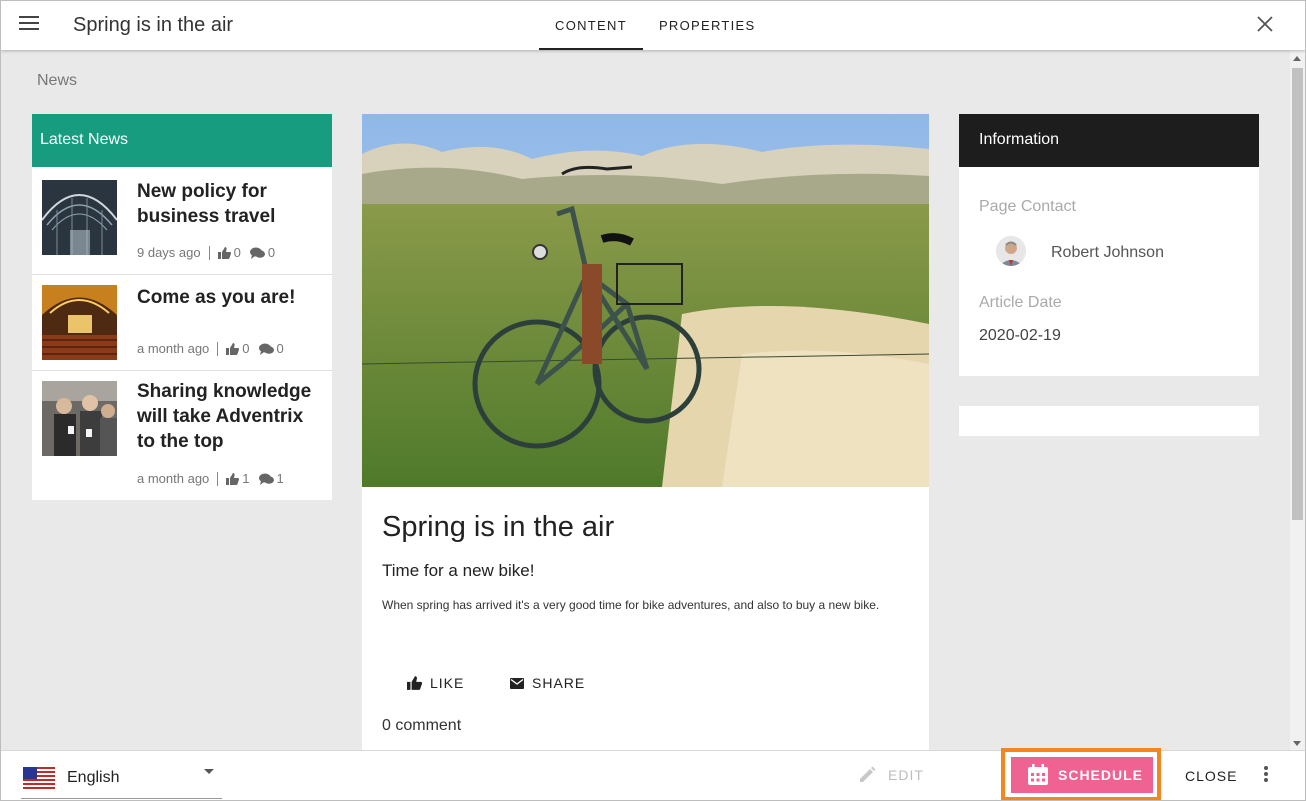  Describe the element at coordinates (1267, 776) in the screenshot. I see `more-vert-icon` at that location.